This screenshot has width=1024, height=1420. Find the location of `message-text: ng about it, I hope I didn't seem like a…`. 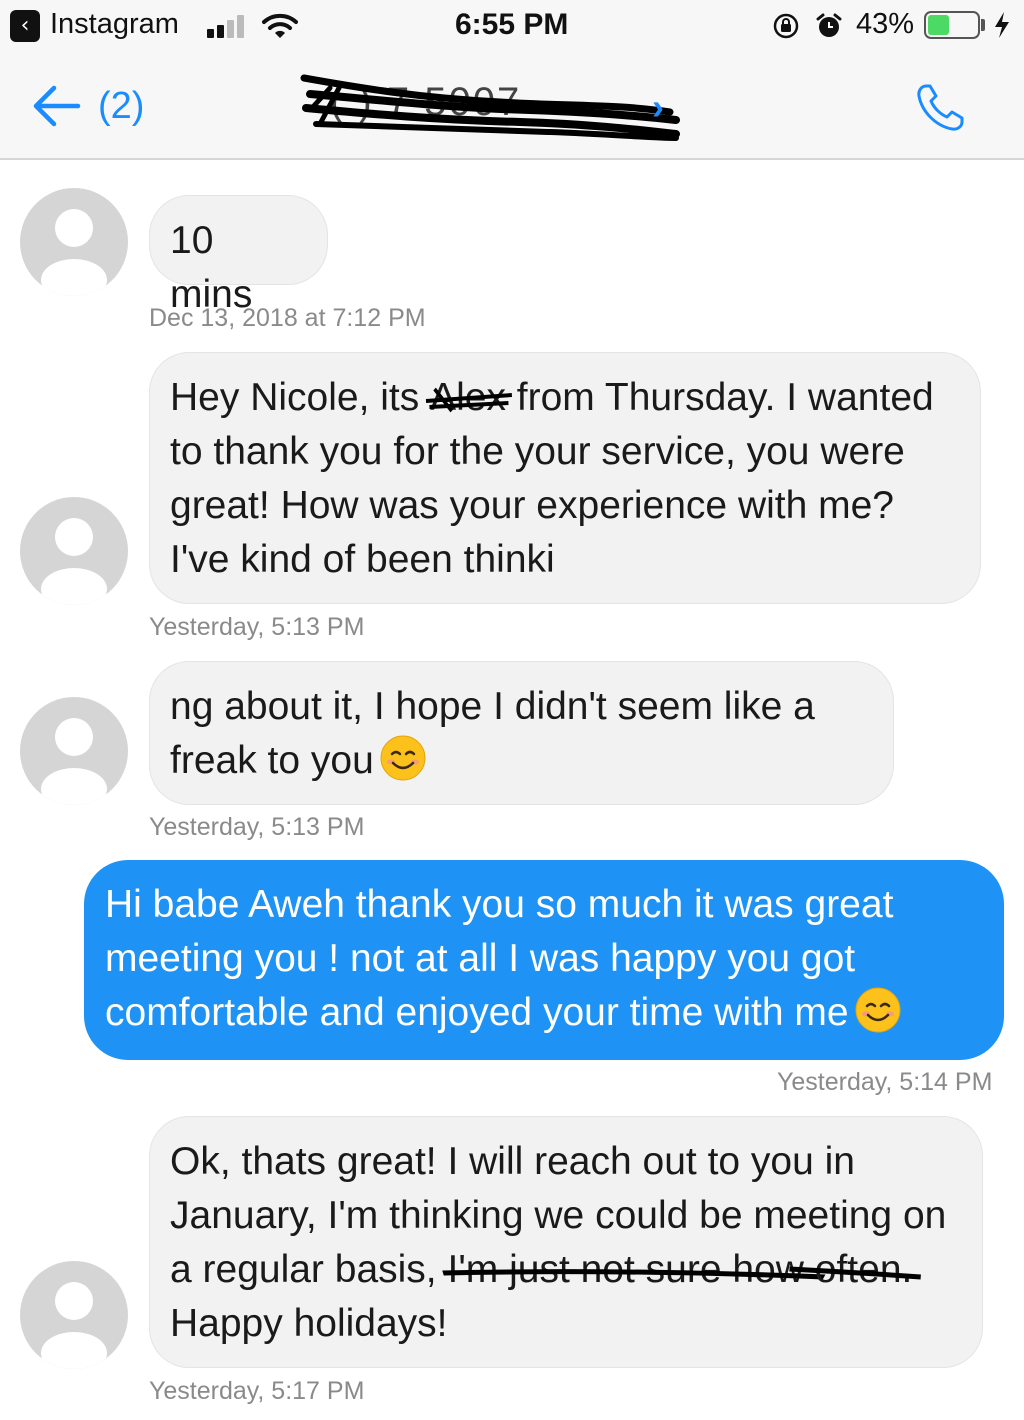

message-text: ng about it, I hope I didn't seem like a… is located at coordinates (492, 733).